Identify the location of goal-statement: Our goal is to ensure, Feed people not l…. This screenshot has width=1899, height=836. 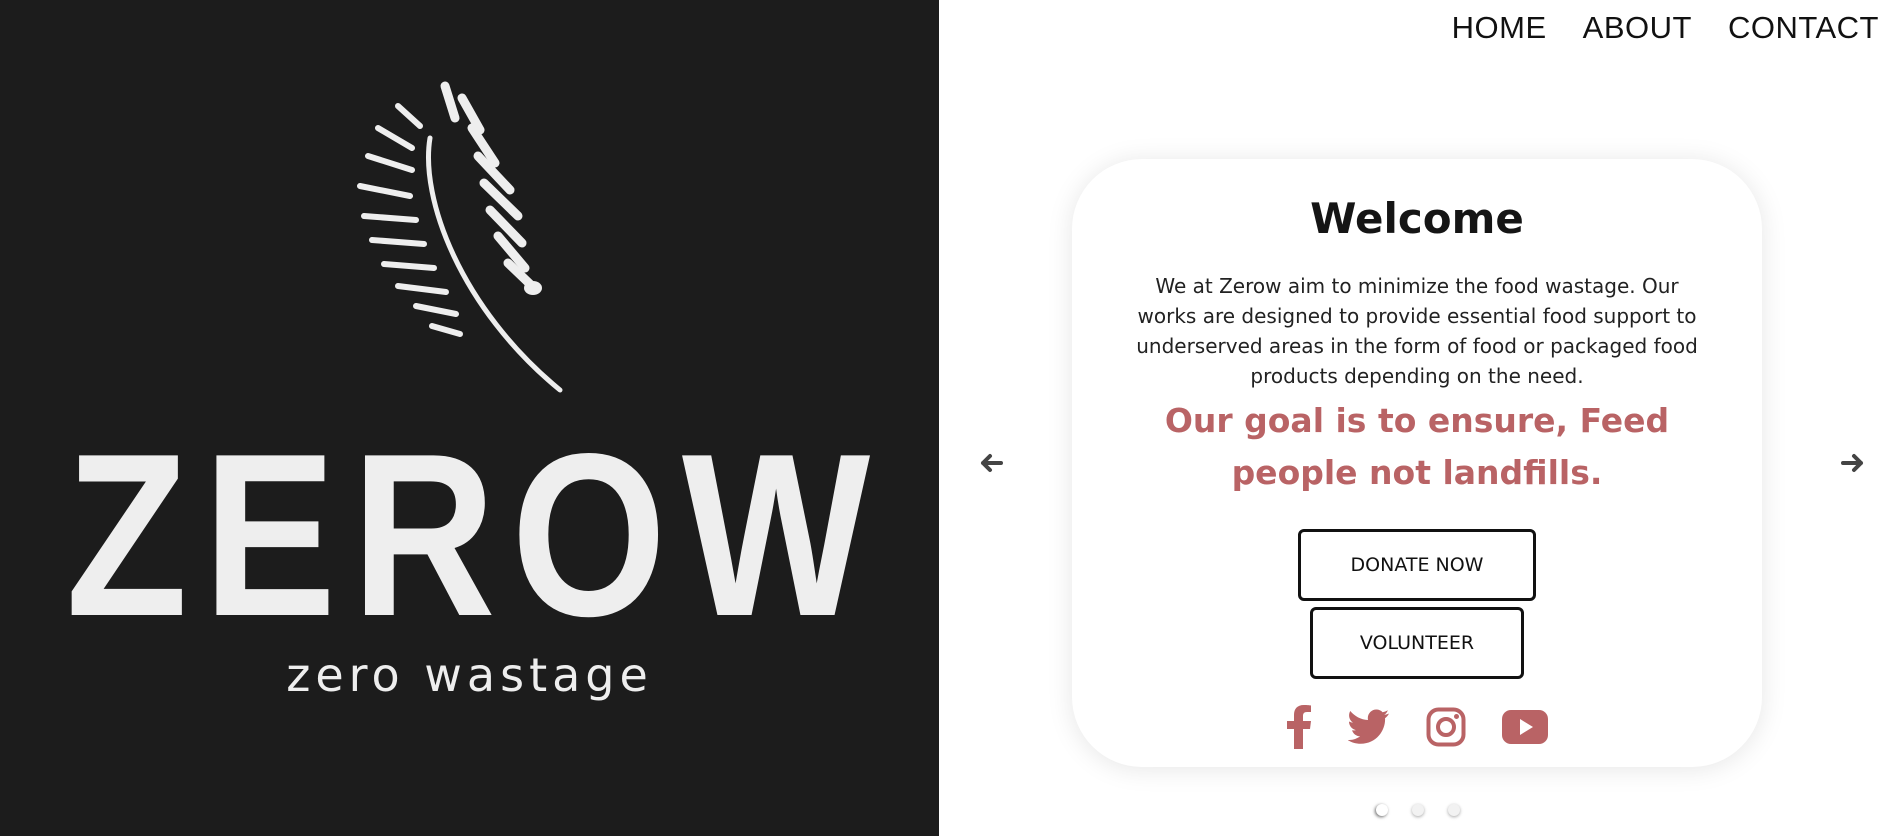
(1417, 446).